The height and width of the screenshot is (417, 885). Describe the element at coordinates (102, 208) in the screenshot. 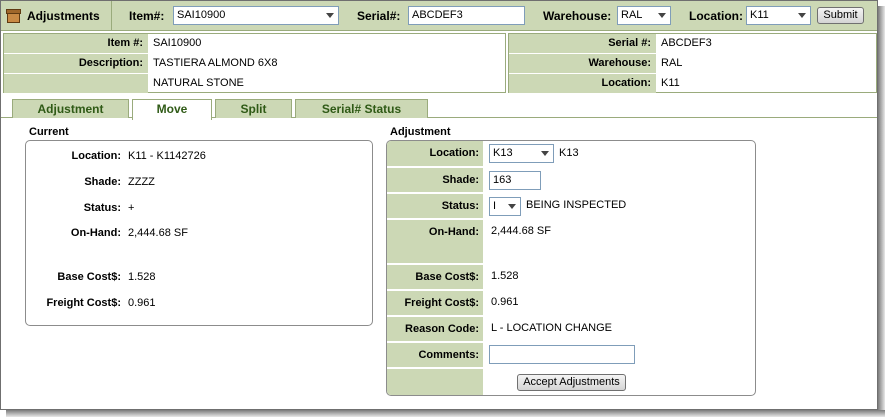

I see `current-status-label: Status:` at that location.